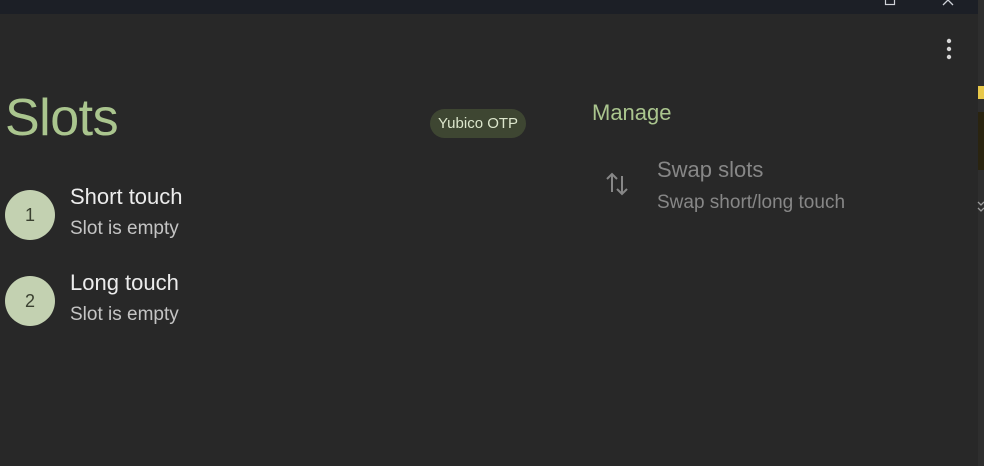 This screenshot has height=466, width=984. What do you see at coordinates (205, 303) in the screenshot?
I see `slot-long-touch: 2 Long touch Slot is empty` at bounding box center [205, 303].